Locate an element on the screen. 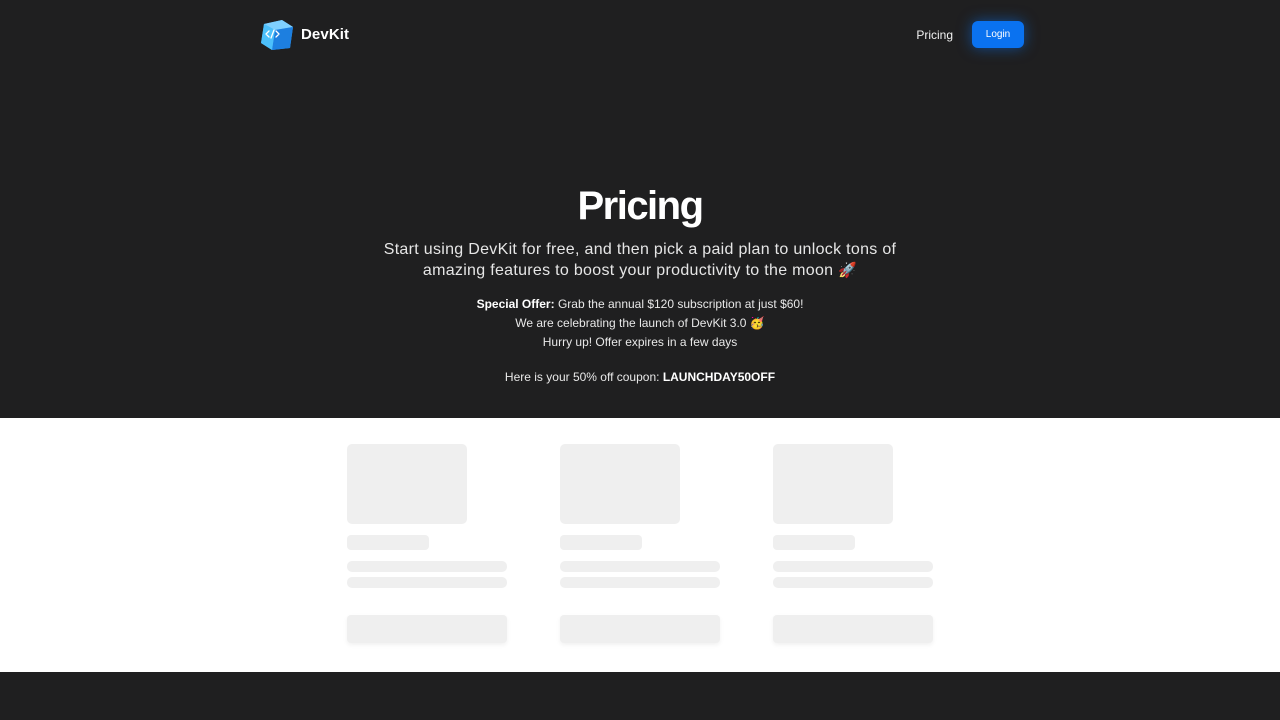  brand-logo: DevKit is located at coordinates (304, 34).